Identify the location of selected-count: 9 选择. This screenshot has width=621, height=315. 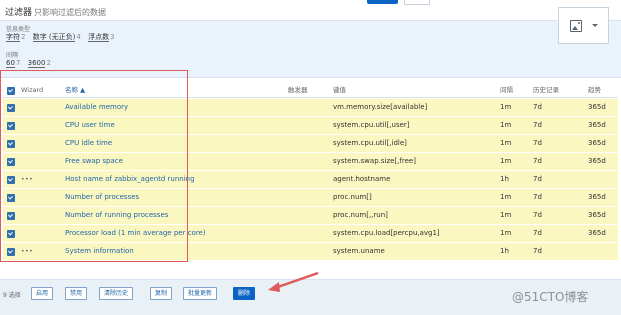
(12, 295).